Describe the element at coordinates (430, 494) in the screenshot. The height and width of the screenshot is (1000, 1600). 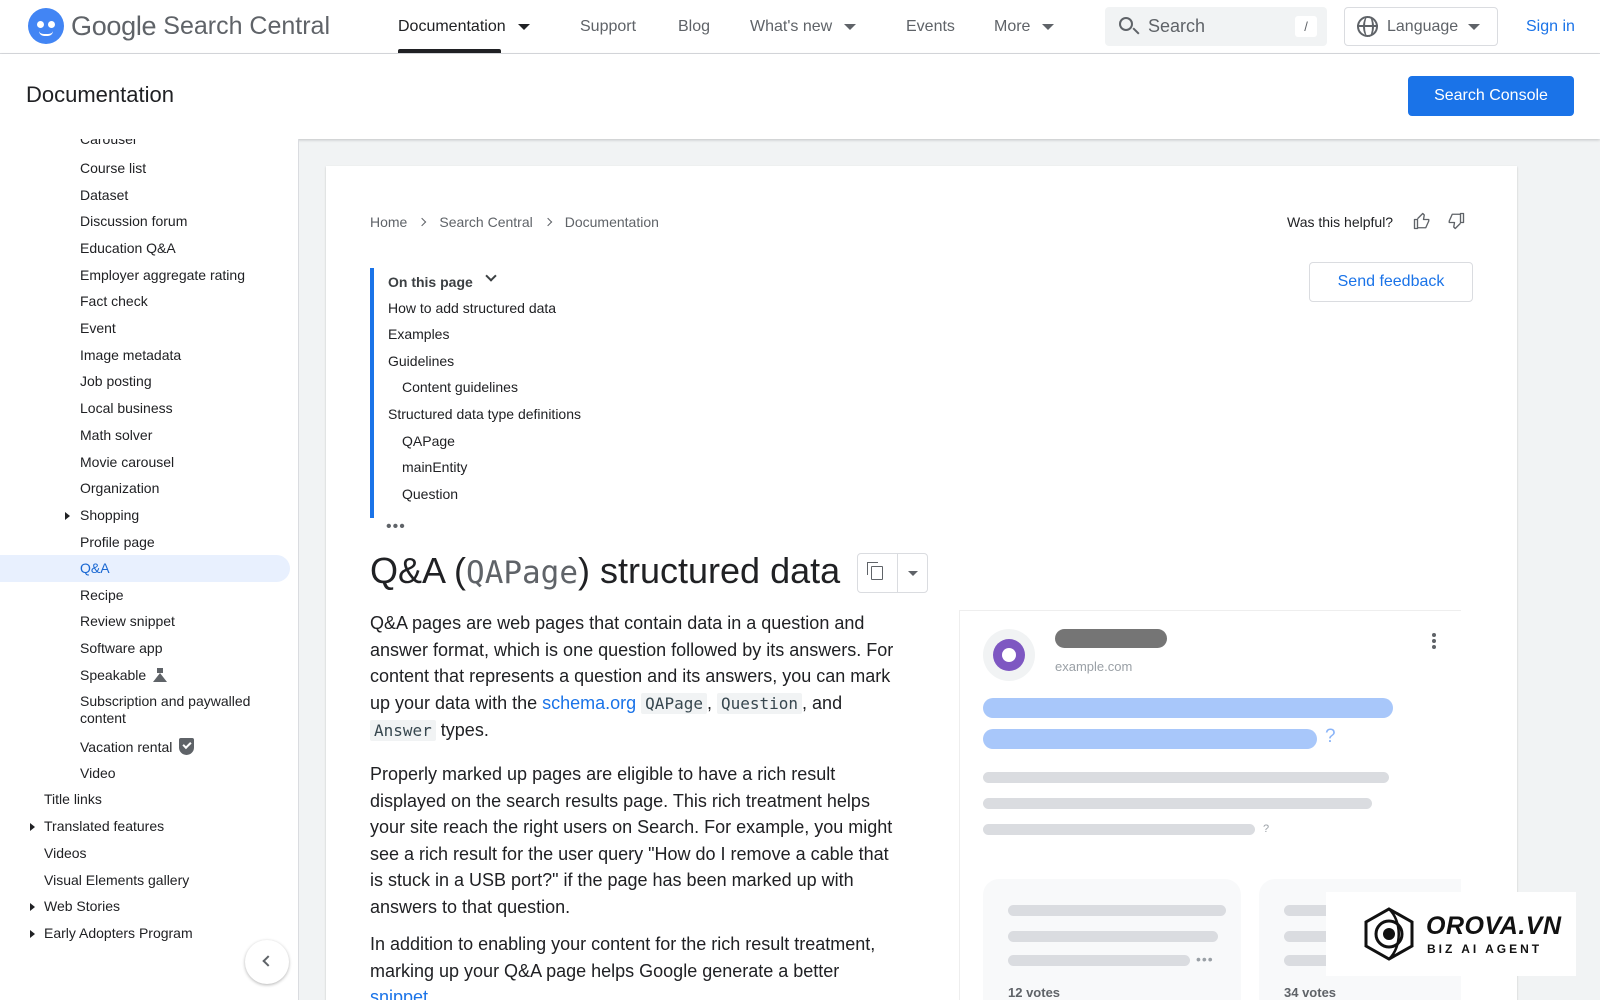
I see `toc-item: Question` at that location.